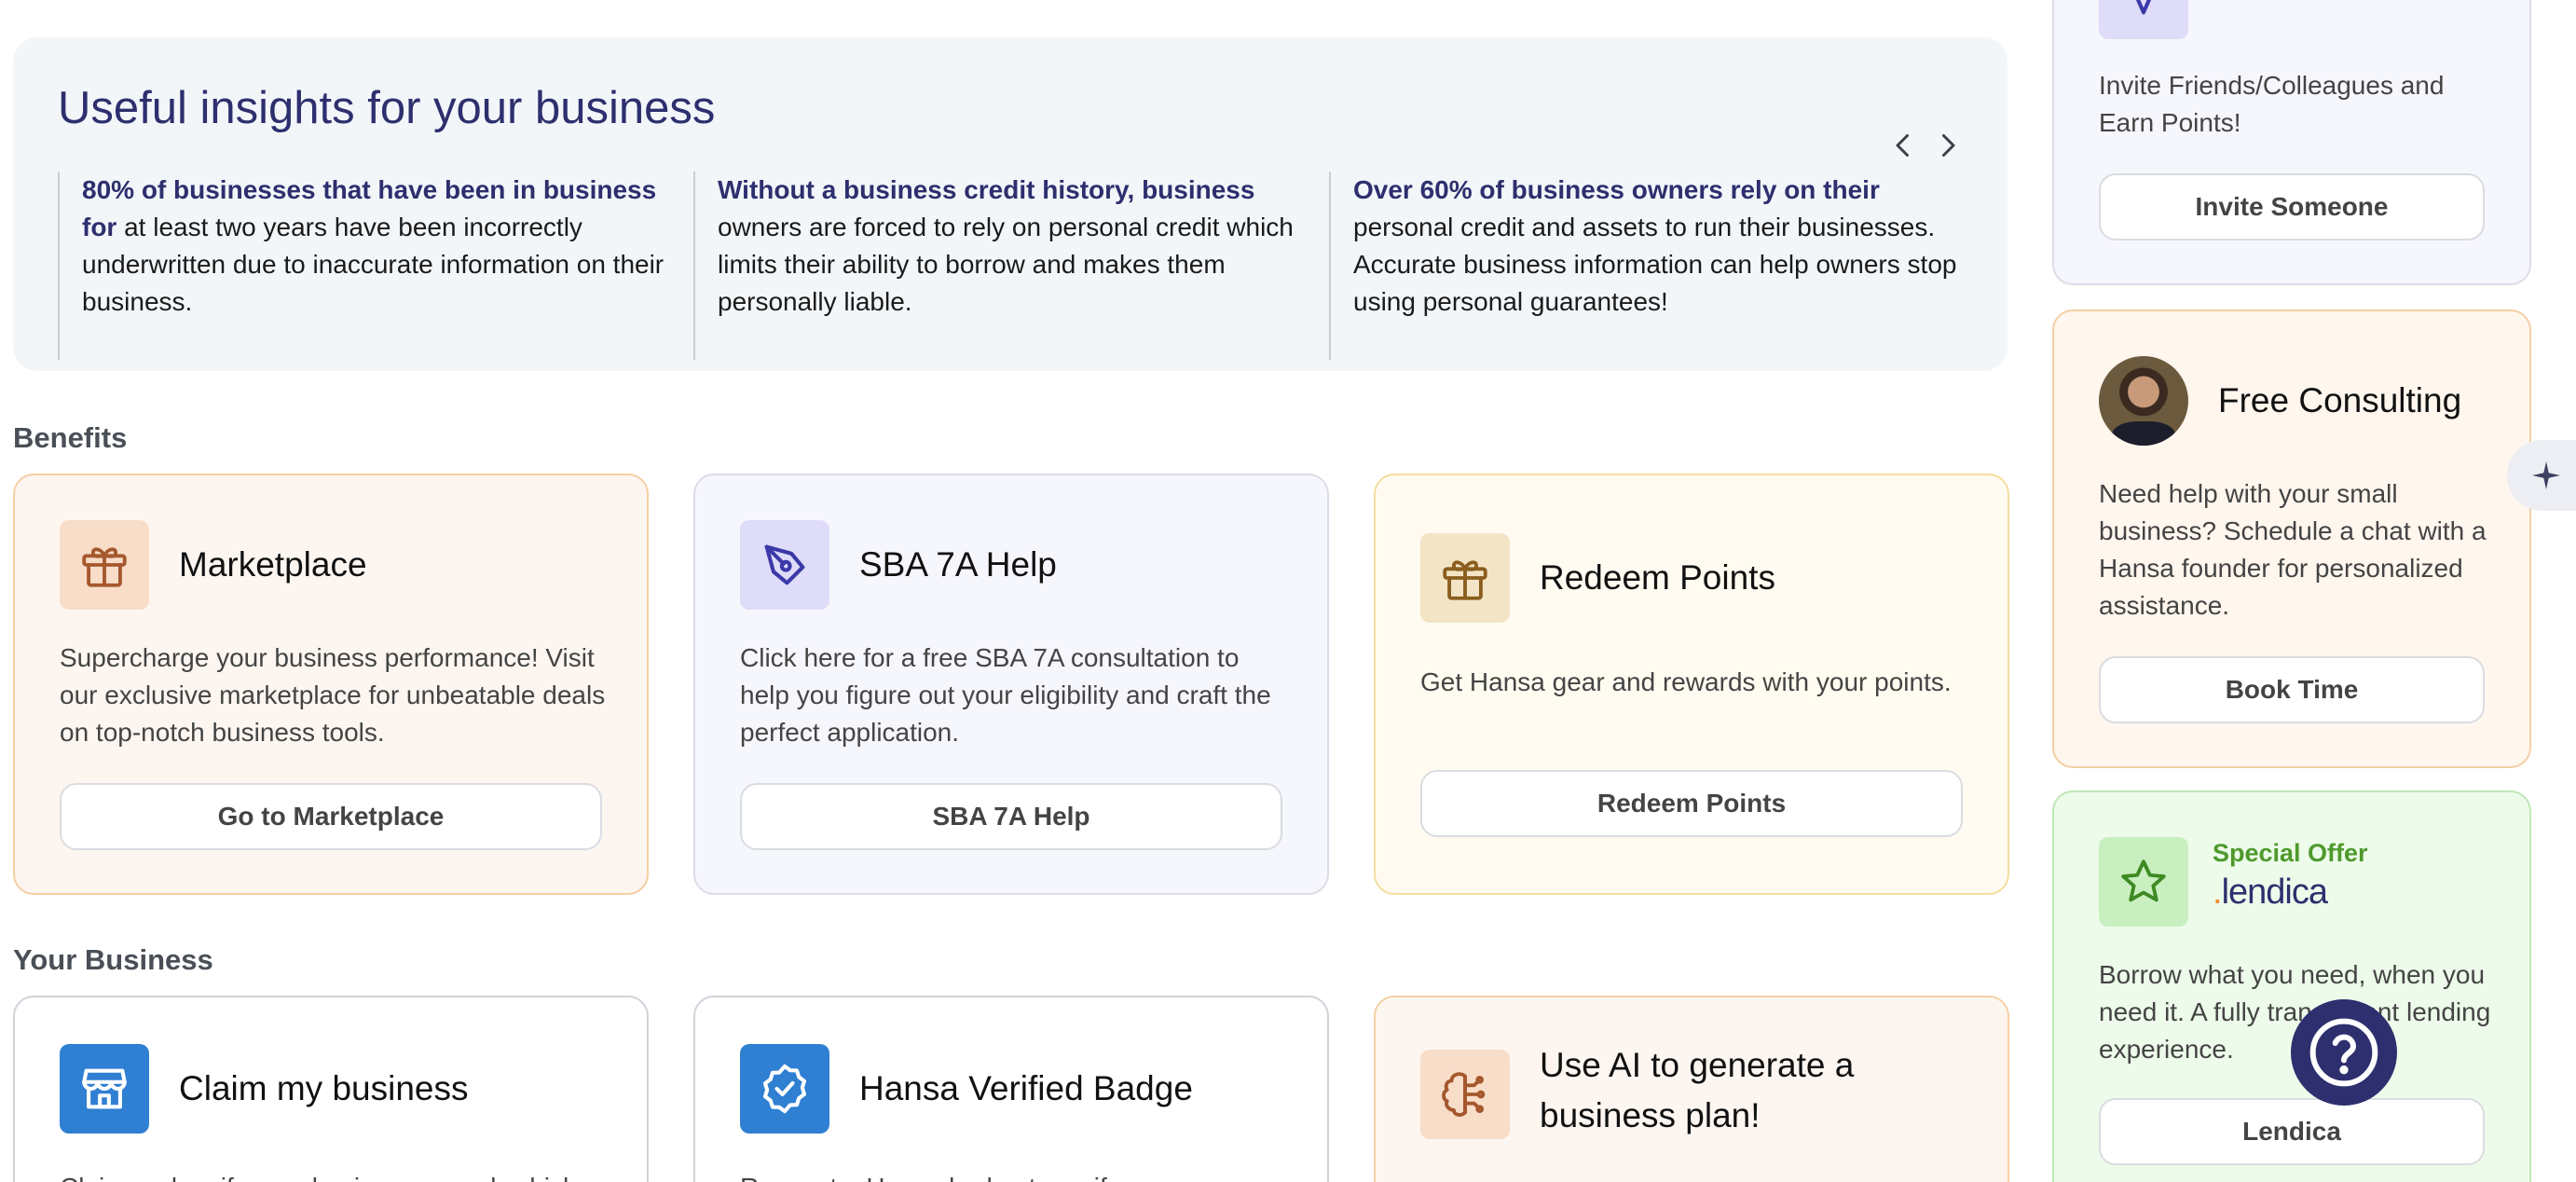  What do you see at coordinates (1691, 803) in the screenshot?
I see `redeem-points-button: Redeem Points` at bounding box center [1691, 803].